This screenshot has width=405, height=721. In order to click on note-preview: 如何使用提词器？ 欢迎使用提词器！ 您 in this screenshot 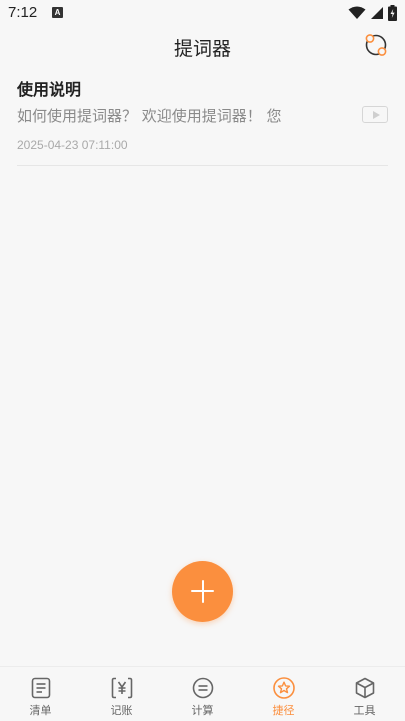, I will do `click(149, 116)`.